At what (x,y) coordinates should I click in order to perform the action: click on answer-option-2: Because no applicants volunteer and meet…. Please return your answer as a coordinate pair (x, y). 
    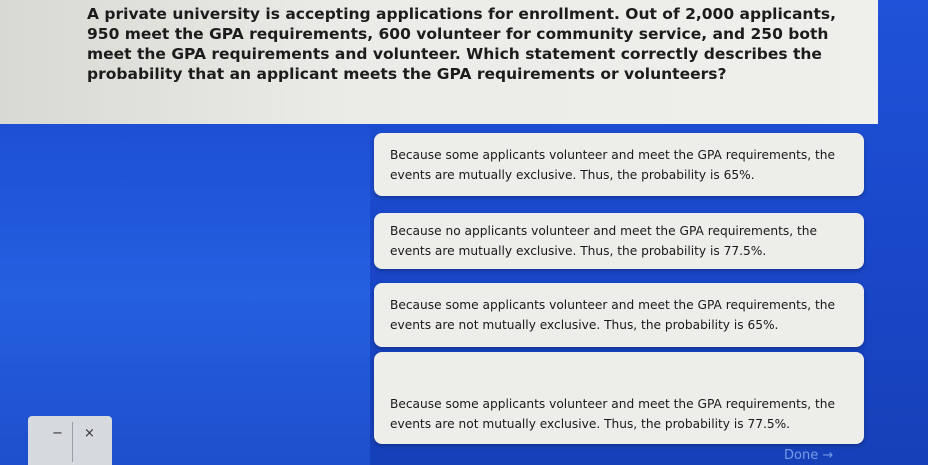
    Looking at the image, I should click on (619, 241).